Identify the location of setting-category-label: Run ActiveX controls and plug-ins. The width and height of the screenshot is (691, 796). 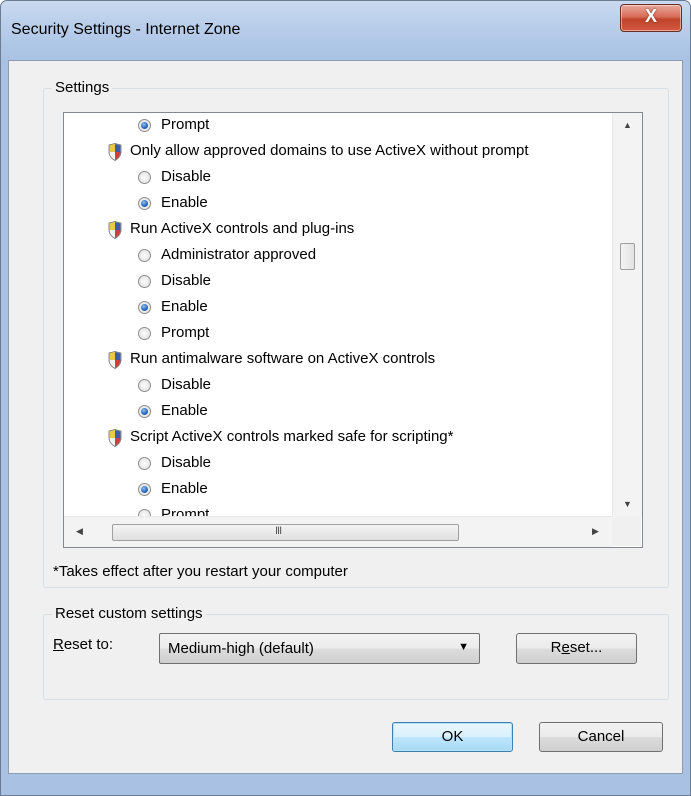
(242, 228).